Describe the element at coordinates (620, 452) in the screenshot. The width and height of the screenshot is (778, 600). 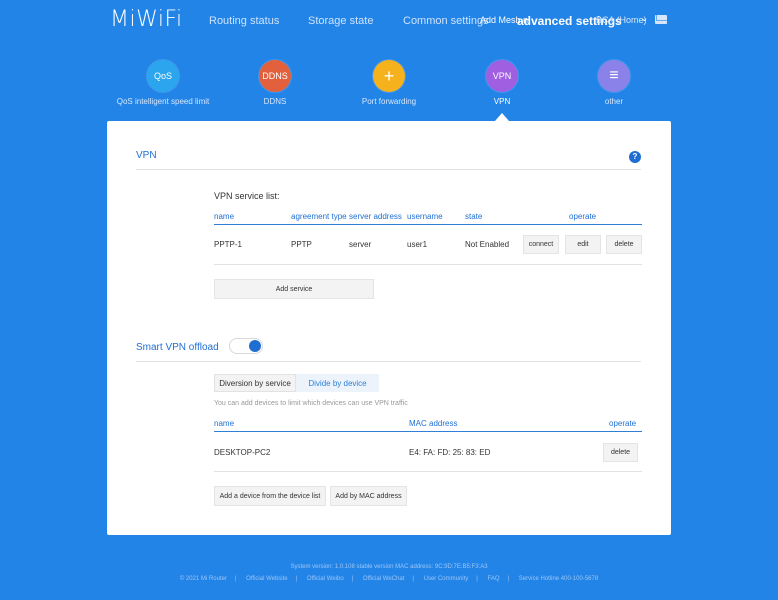
I see `delete-device-button: delete` at that location.